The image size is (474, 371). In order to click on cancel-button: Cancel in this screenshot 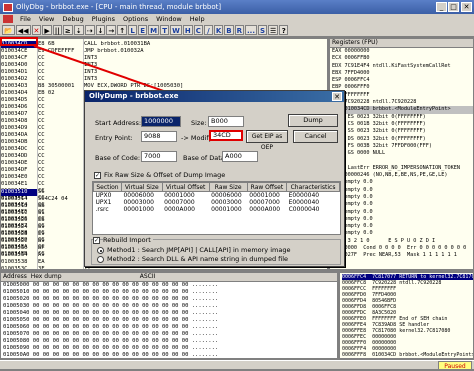, I will do `click(315, 136)`.